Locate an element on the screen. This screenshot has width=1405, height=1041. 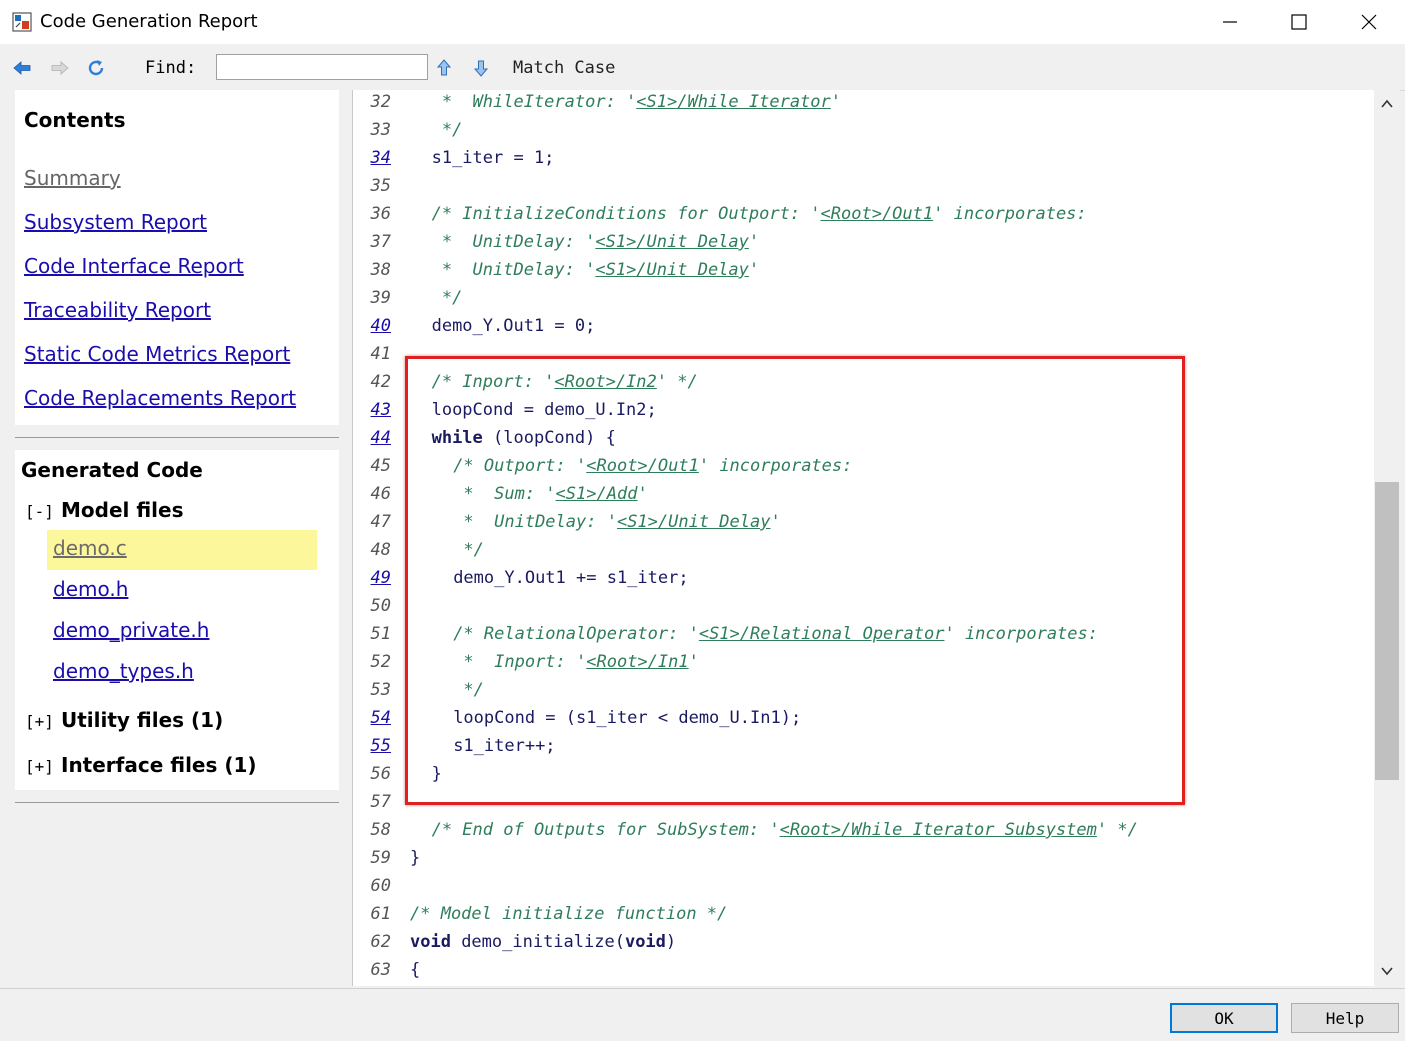
minimize-button is located at coordinates (1230, 22).